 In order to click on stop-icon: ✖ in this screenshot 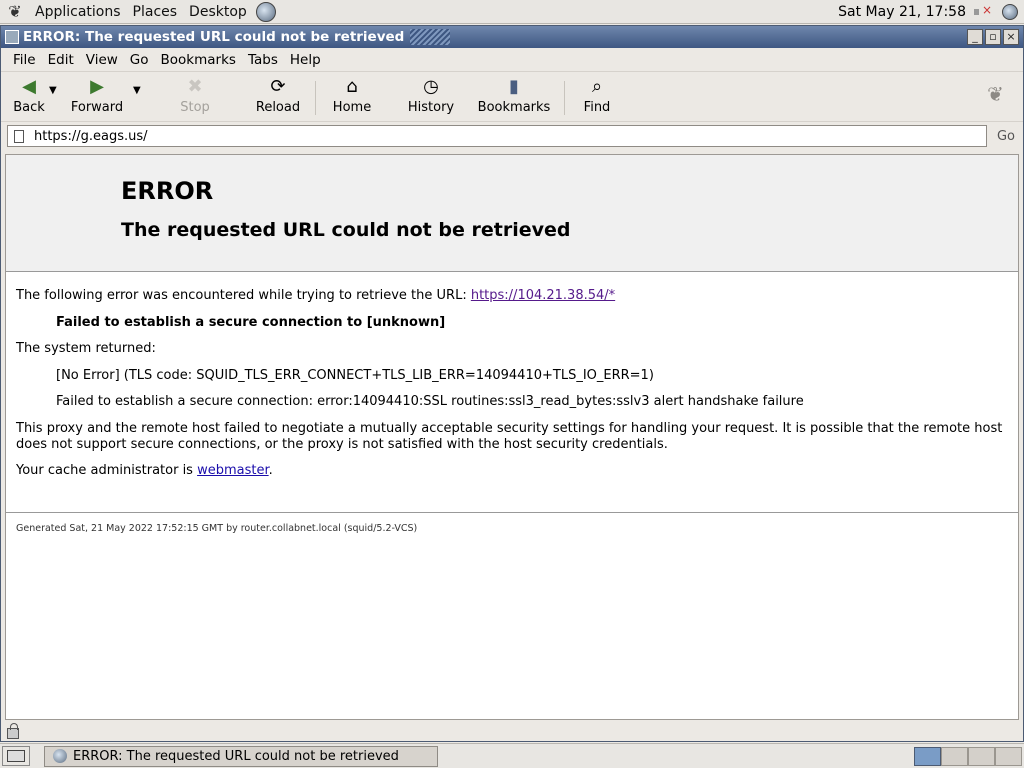, I will do `click(195, 86)`.